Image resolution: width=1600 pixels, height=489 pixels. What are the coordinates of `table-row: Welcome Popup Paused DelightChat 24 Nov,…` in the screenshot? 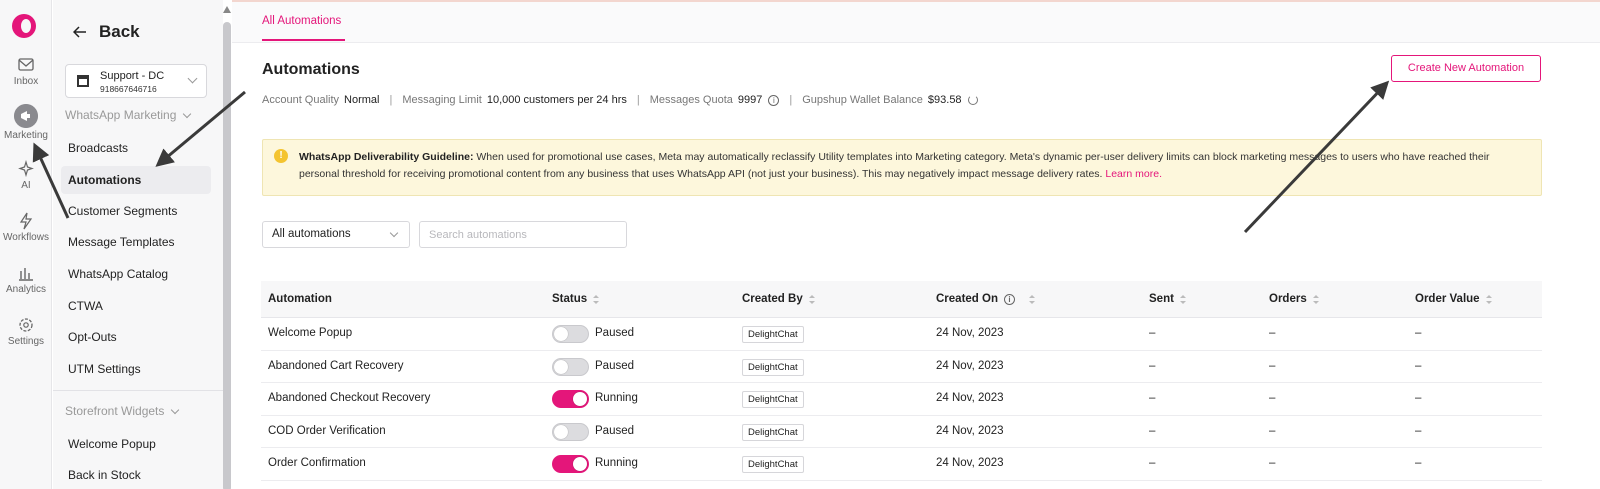 It's located at (901, 334).